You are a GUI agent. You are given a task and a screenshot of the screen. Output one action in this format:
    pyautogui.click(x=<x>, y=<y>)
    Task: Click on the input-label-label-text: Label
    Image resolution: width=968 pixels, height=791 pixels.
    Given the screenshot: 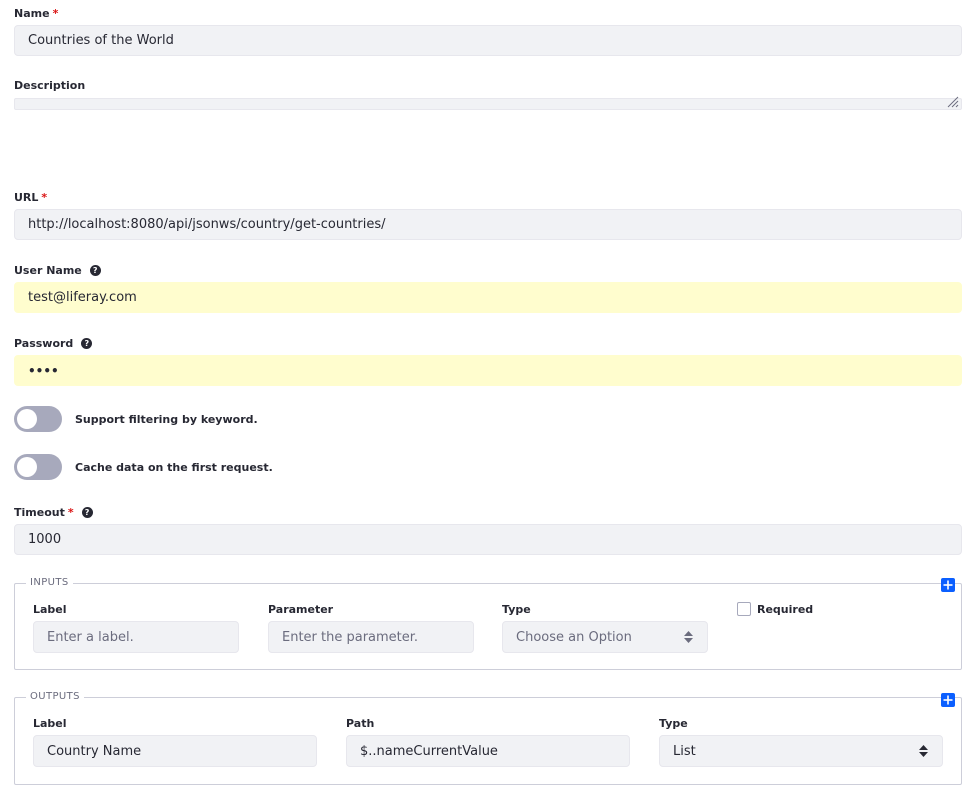 What is the action you would take?
    pyautogui.click(x=50, y=609)
    